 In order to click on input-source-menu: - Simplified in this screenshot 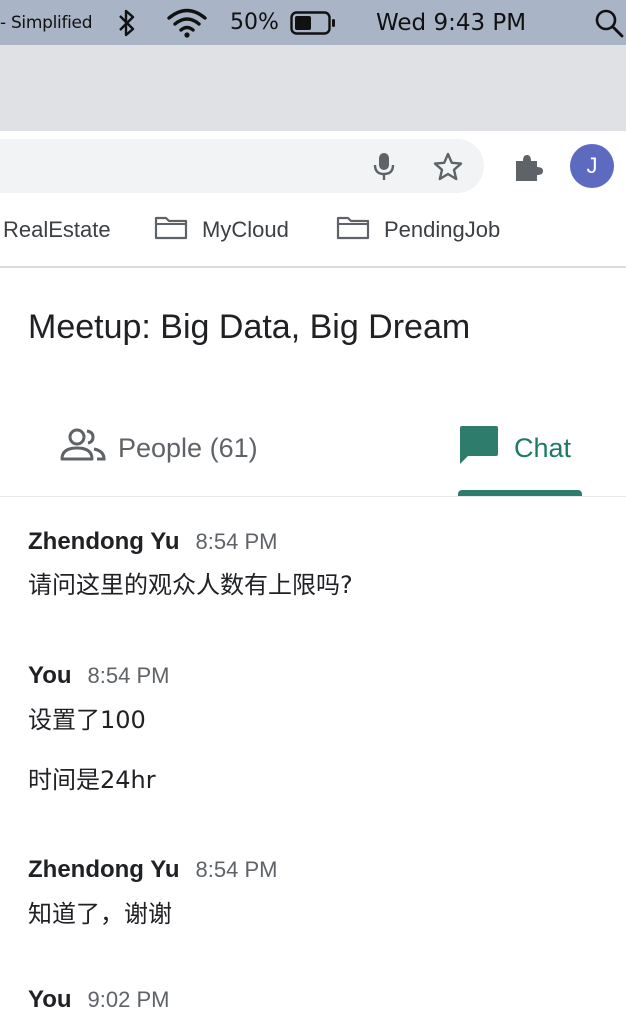, I will do `click(46, 22)`.